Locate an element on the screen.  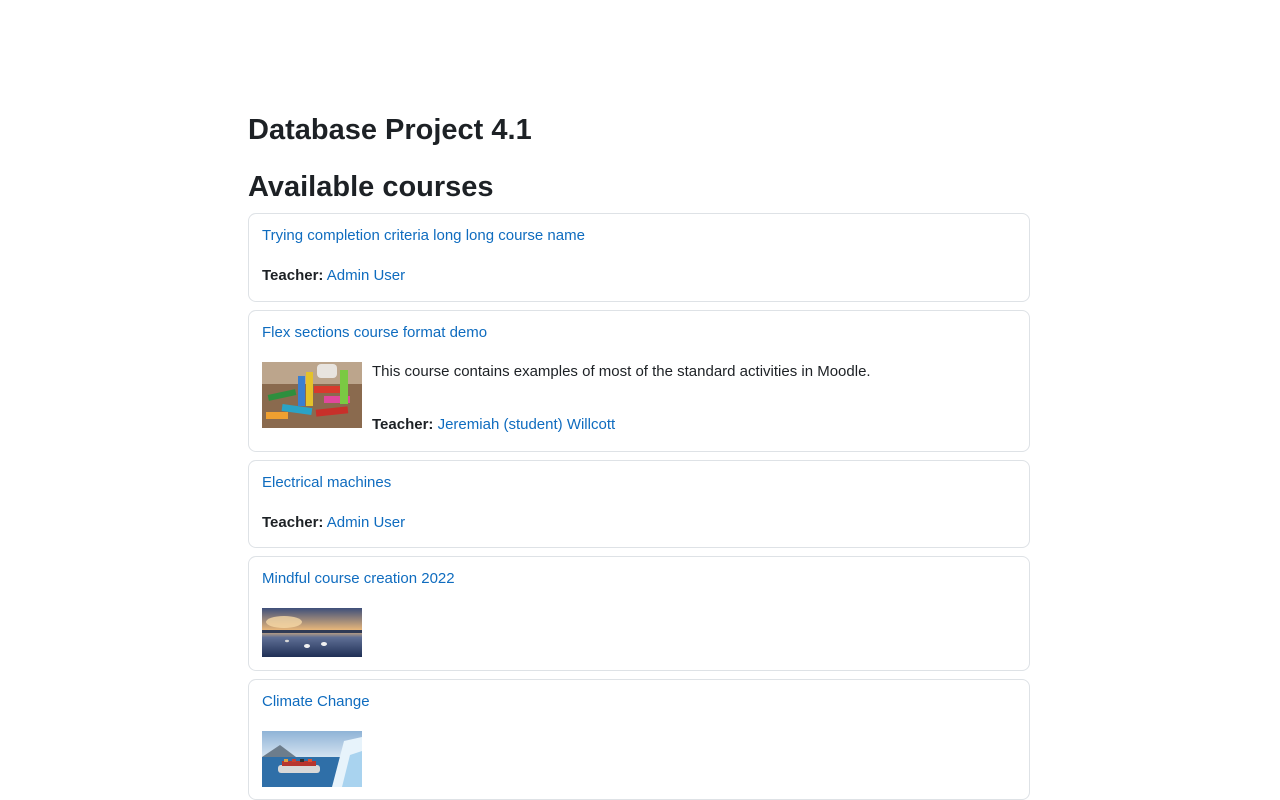
course-name-link: Climate Change is located at coordinates (316, 702).